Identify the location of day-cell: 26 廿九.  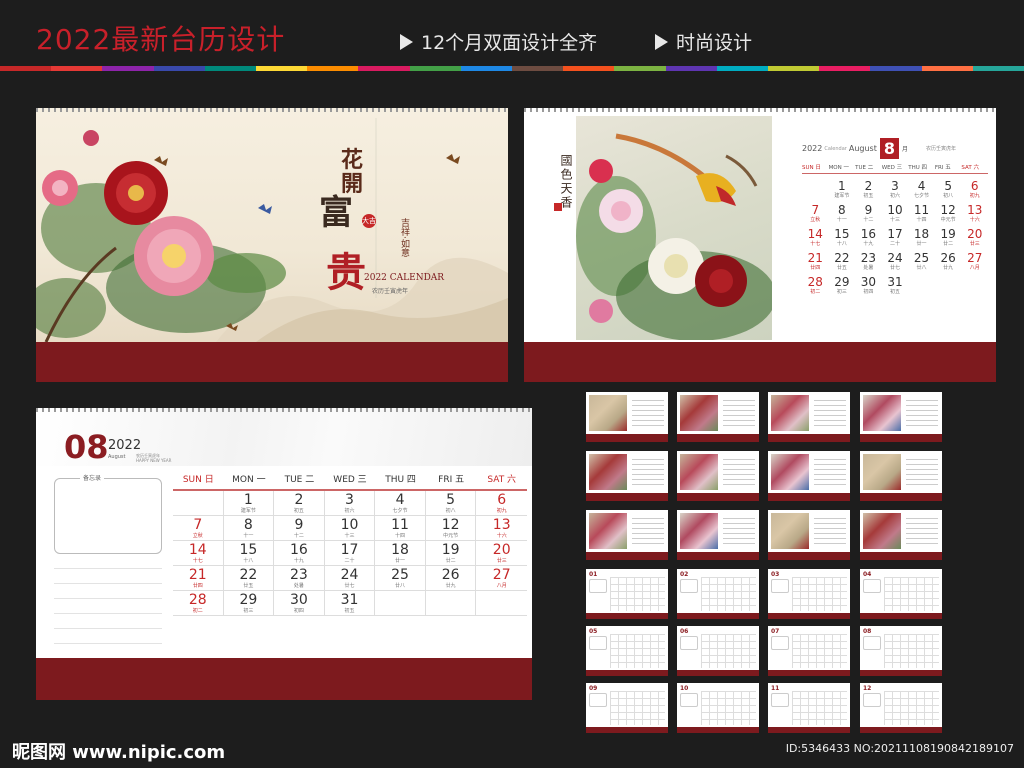
(451, 578).